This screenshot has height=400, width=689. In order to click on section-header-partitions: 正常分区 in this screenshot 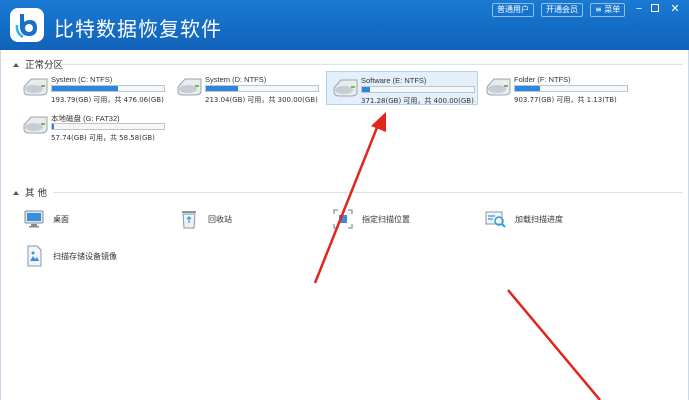, I will do `click(38, 64)`.